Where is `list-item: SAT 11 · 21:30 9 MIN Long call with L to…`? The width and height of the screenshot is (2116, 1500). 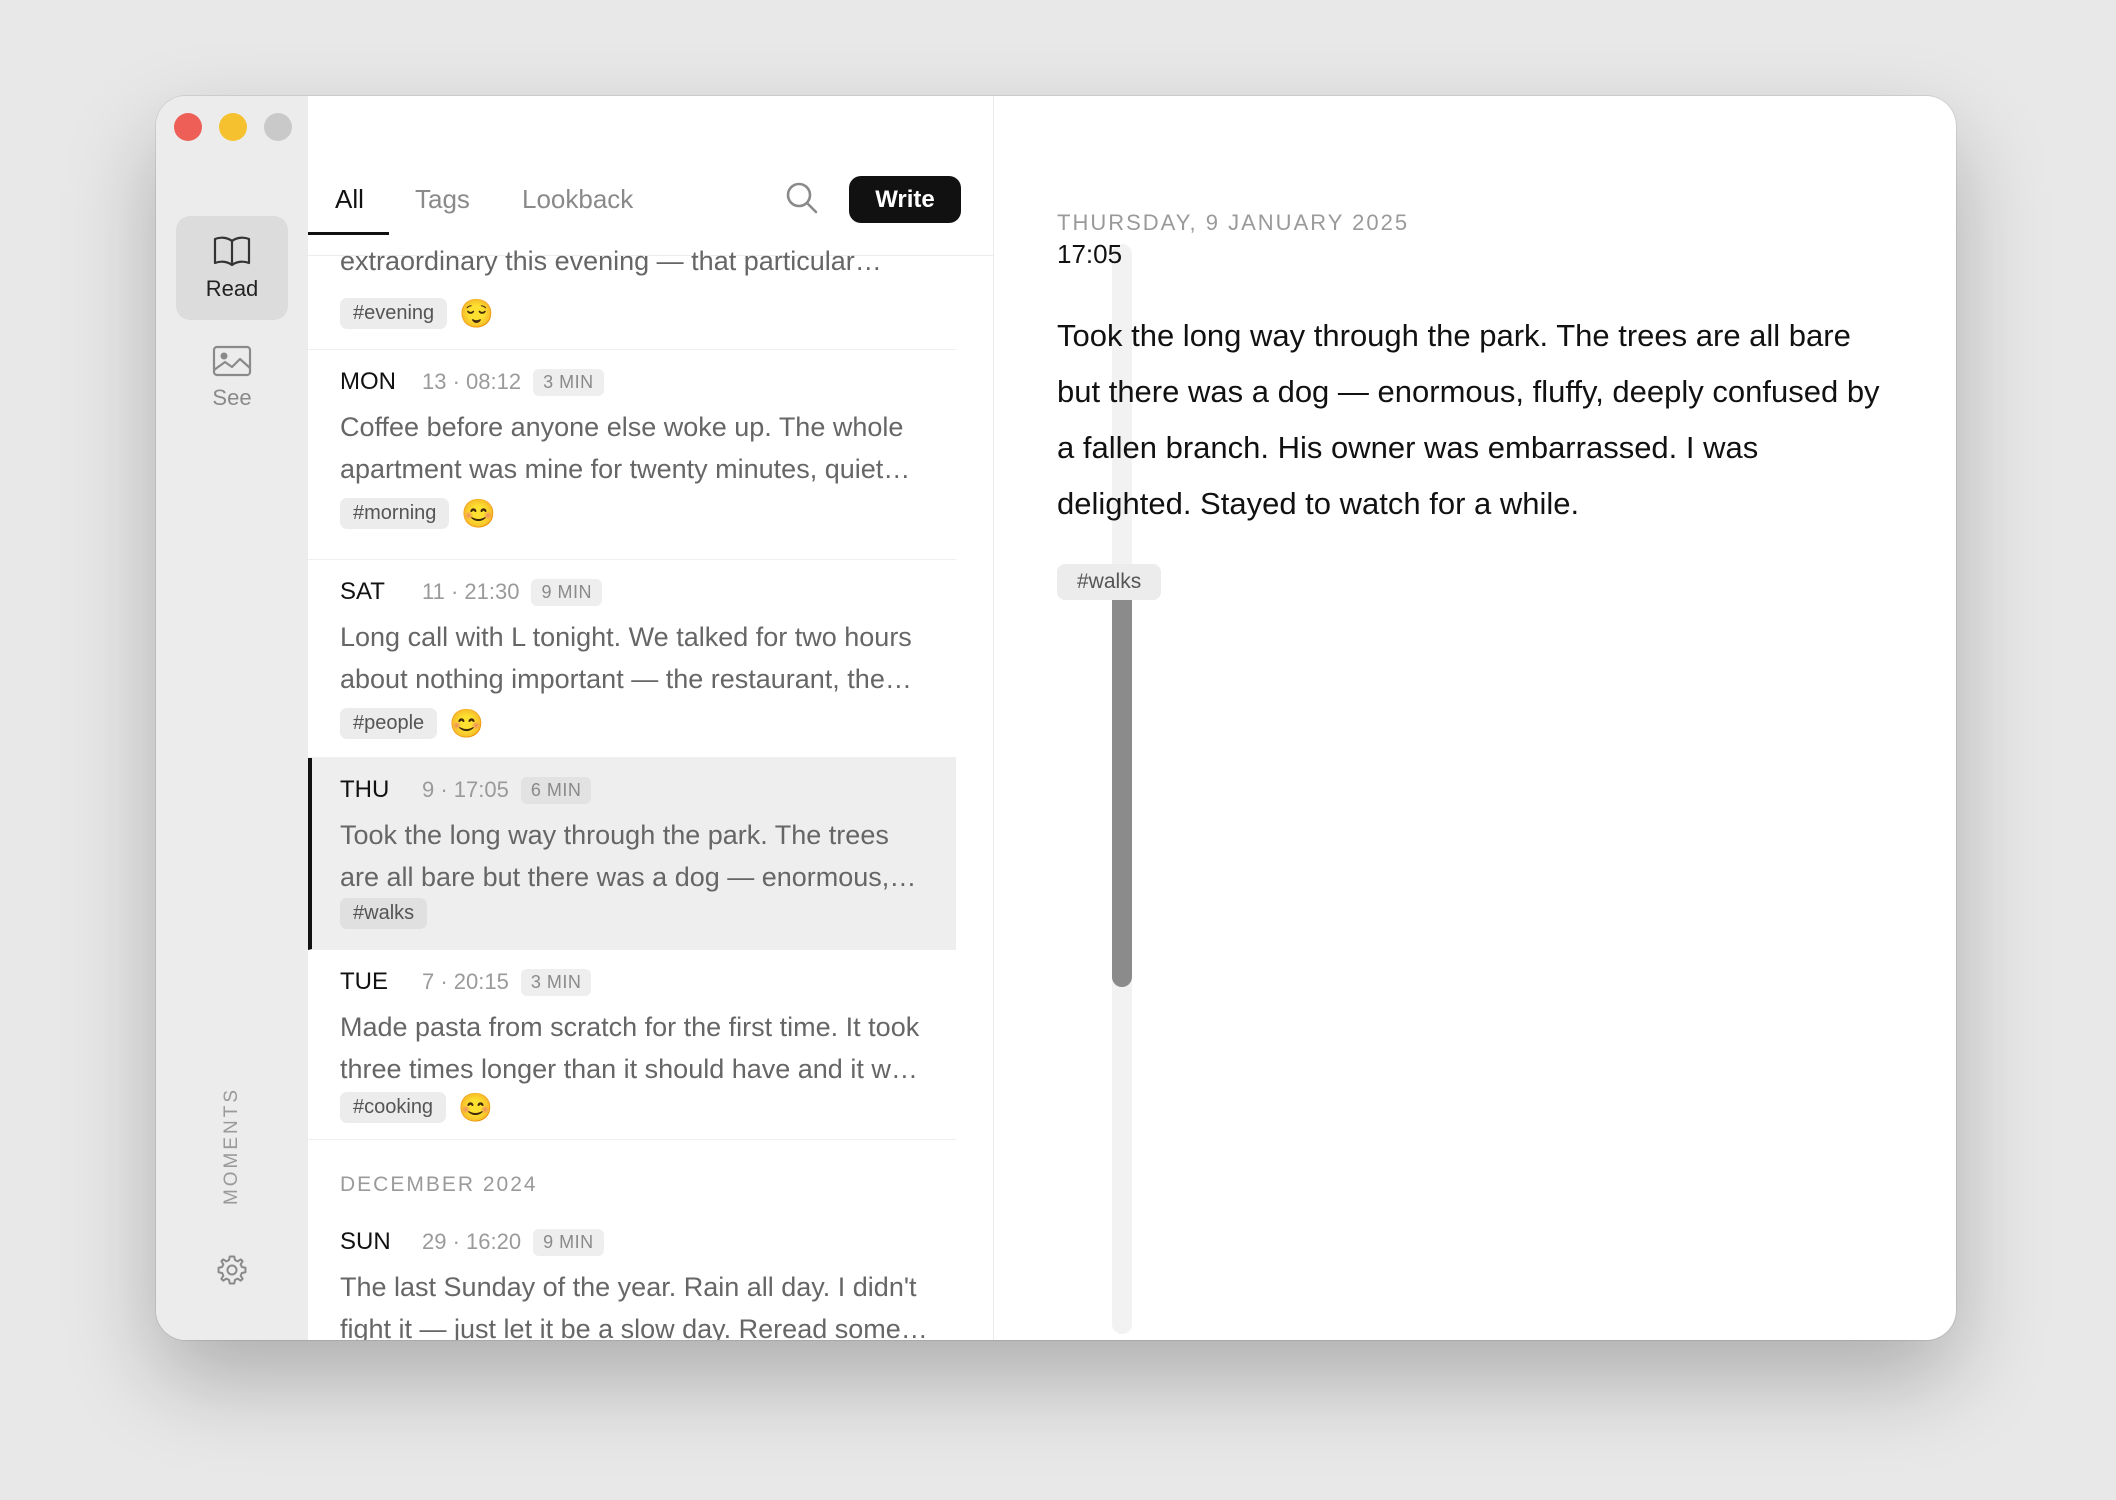 list-item: SAT 11 · 21:30 9 MIN Long call with L to… is located at coordinates (632, 659).